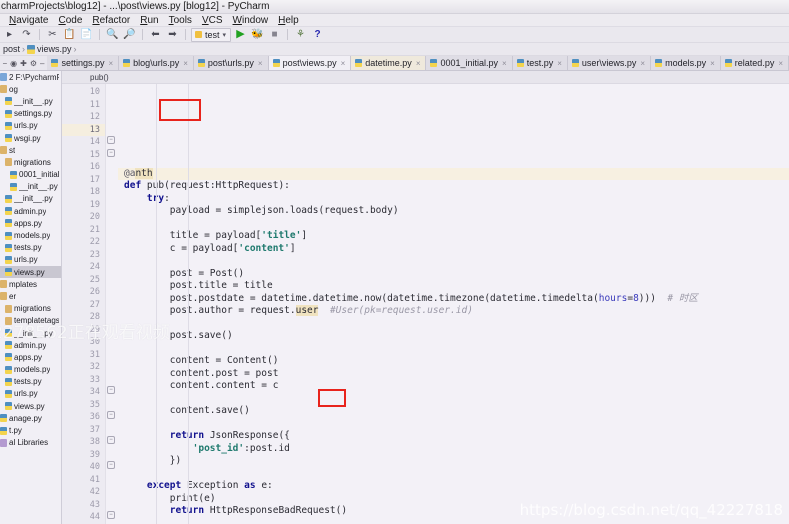  What do you see at coordinates (111, 20) in the screenshot?
I see `menu-item-refactor: Refactor` at bounding box center [111, 20].